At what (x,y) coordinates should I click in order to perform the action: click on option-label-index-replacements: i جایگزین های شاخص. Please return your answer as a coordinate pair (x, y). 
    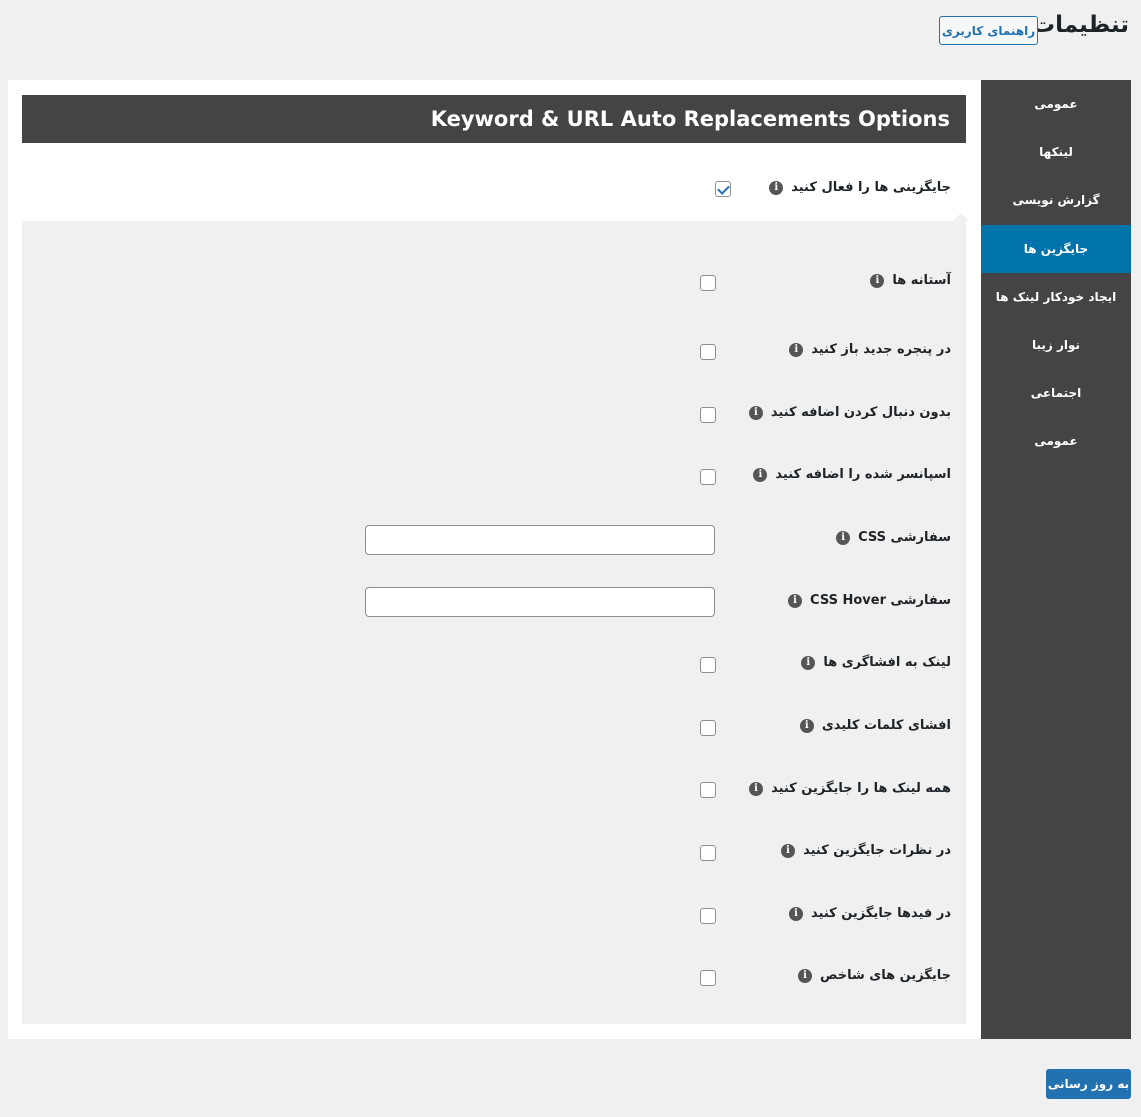
    Looking at the image, I should click on (874, 975).